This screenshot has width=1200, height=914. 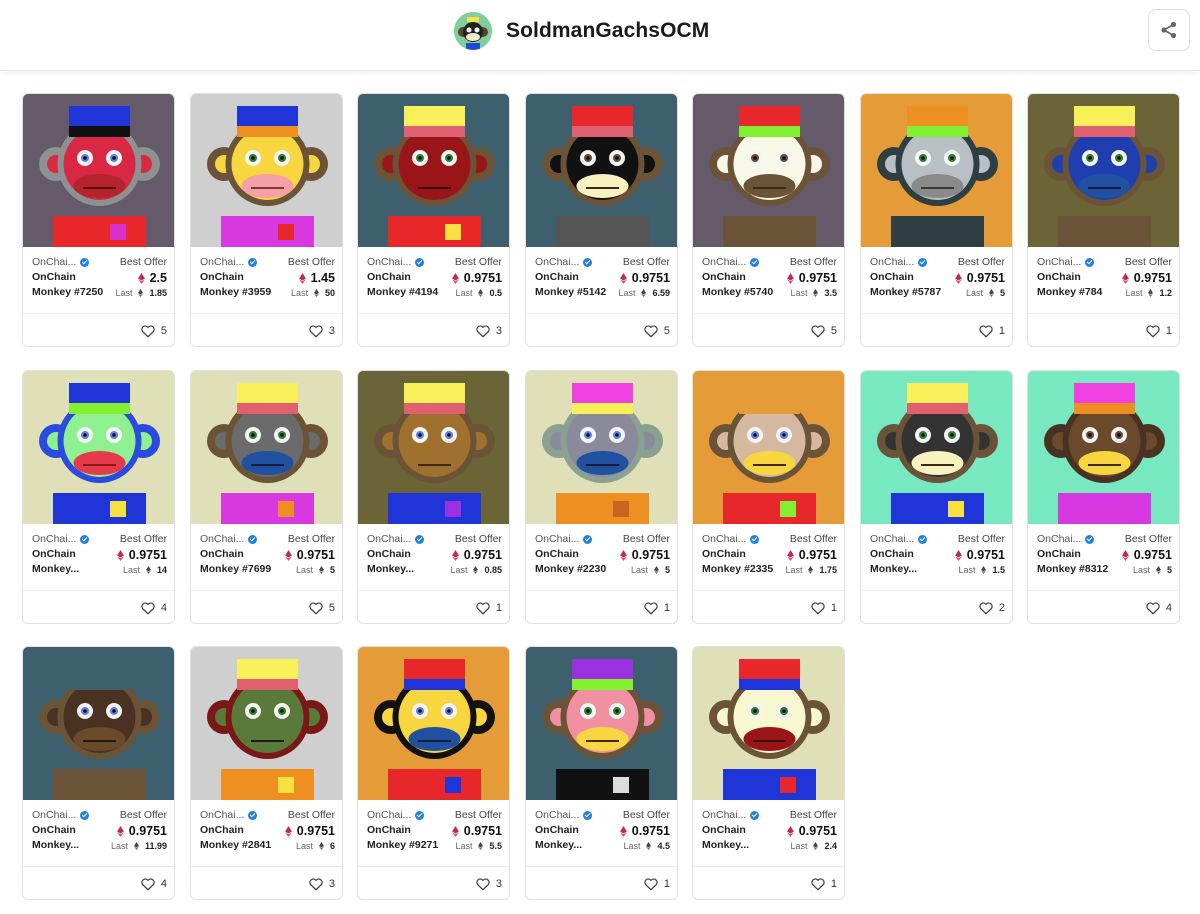 What do you see at coordinates (644, 293) in the screenshot?
I see `last-sale: Last 6.59` at bounding box center [644, 293].